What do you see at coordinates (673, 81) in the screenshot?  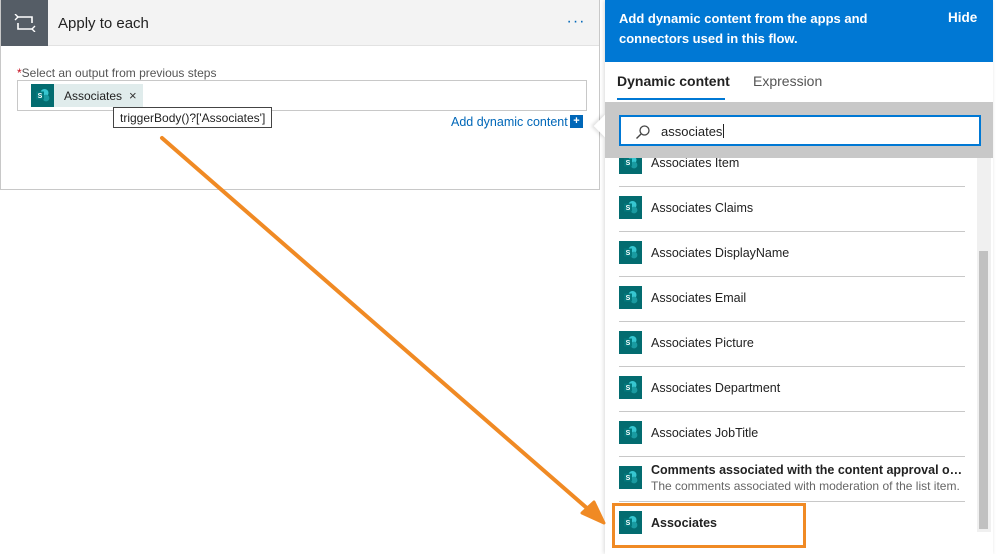 I see `tab-dynamic-content: Dynamic content` at bounding box center [673, 81].